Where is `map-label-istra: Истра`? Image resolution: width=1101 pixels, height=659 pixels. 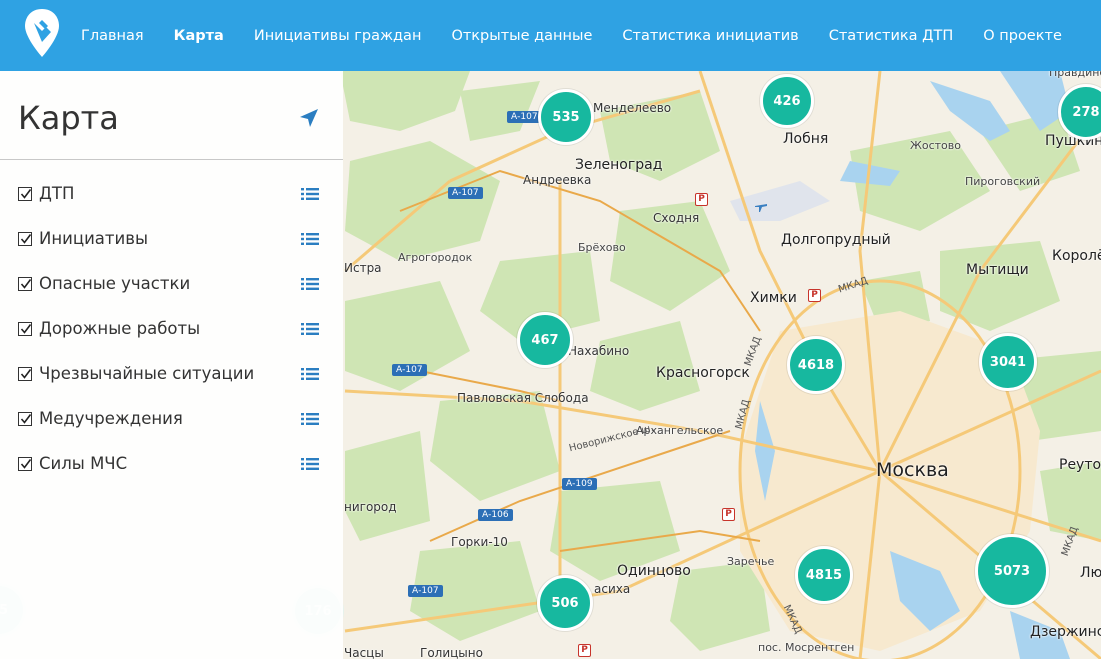
map-label-istra: Истра is located at coordinates (363, 268).